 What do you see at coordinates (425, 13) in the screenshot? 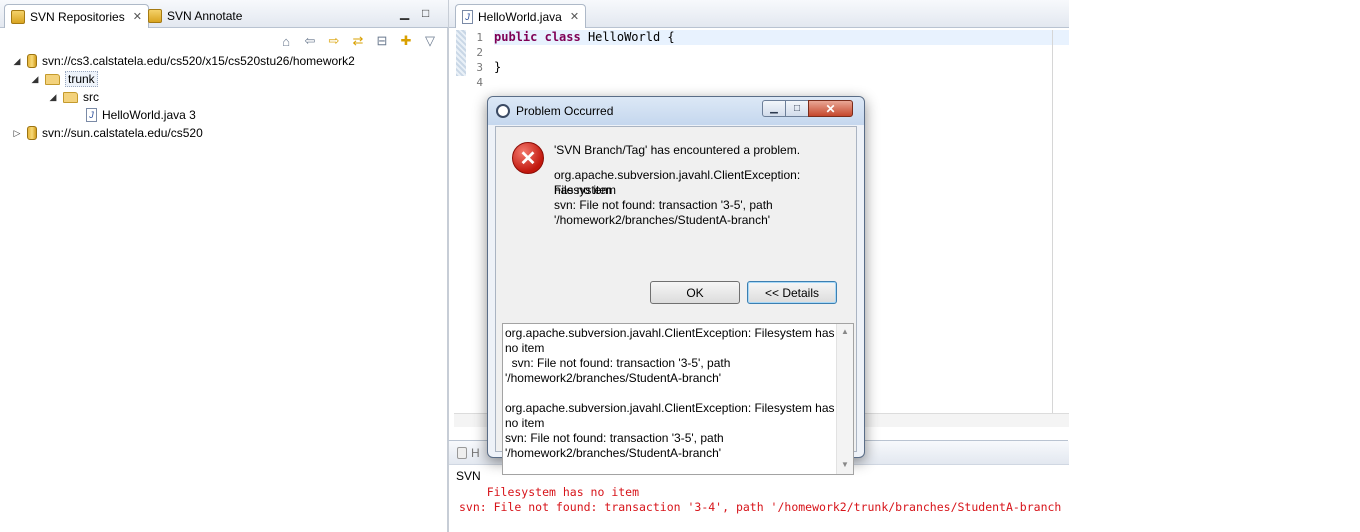
I see `maximize-view-icon: □` at bounding box center [425, 13].